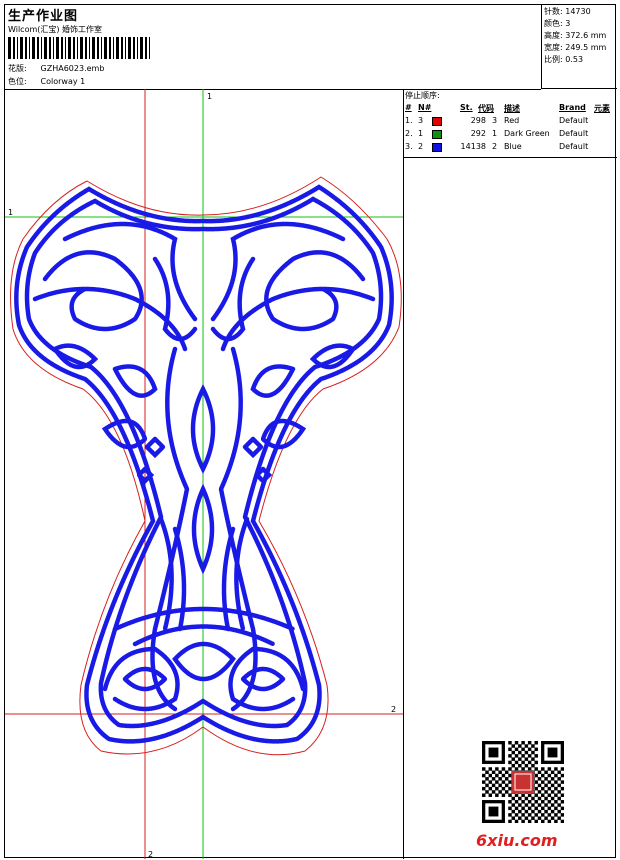 The width and height of the screenshot is (620, 860). I want to click on stat-colors: 颜色: 3, so click(557, 23).